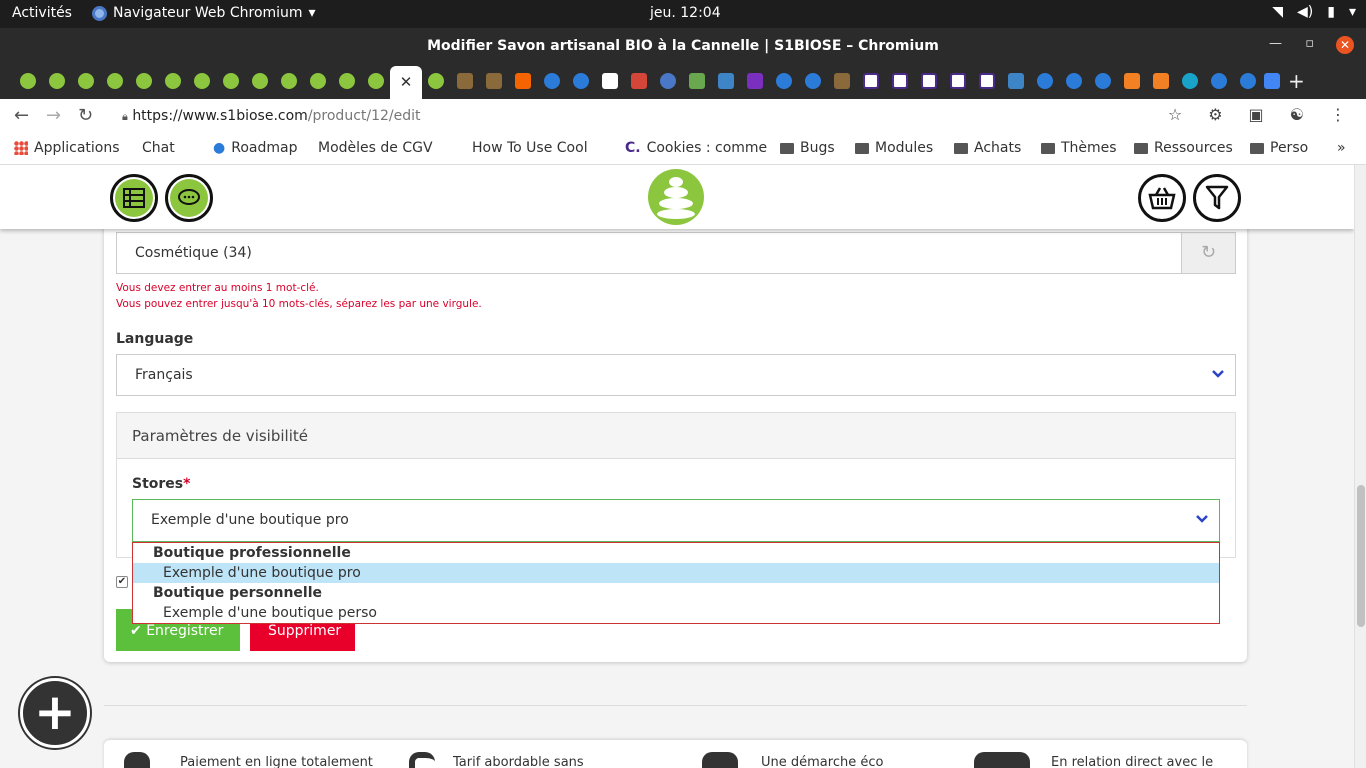  Describe the element at coordinates (122, 582) in the screenshot. I see `checkbox: ✔` at that location.